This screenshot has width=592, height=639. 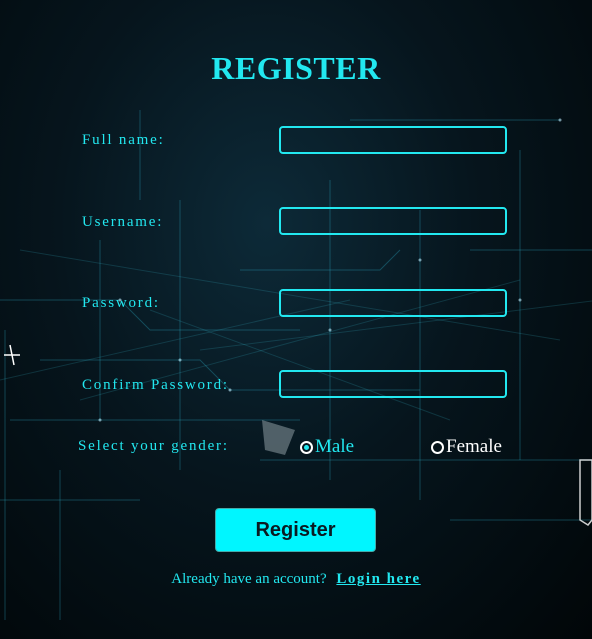 What do you see at coordinates (335, 446) in the screenshot?
I see `gender-option-label: Male` at bounding box center [335, 446].